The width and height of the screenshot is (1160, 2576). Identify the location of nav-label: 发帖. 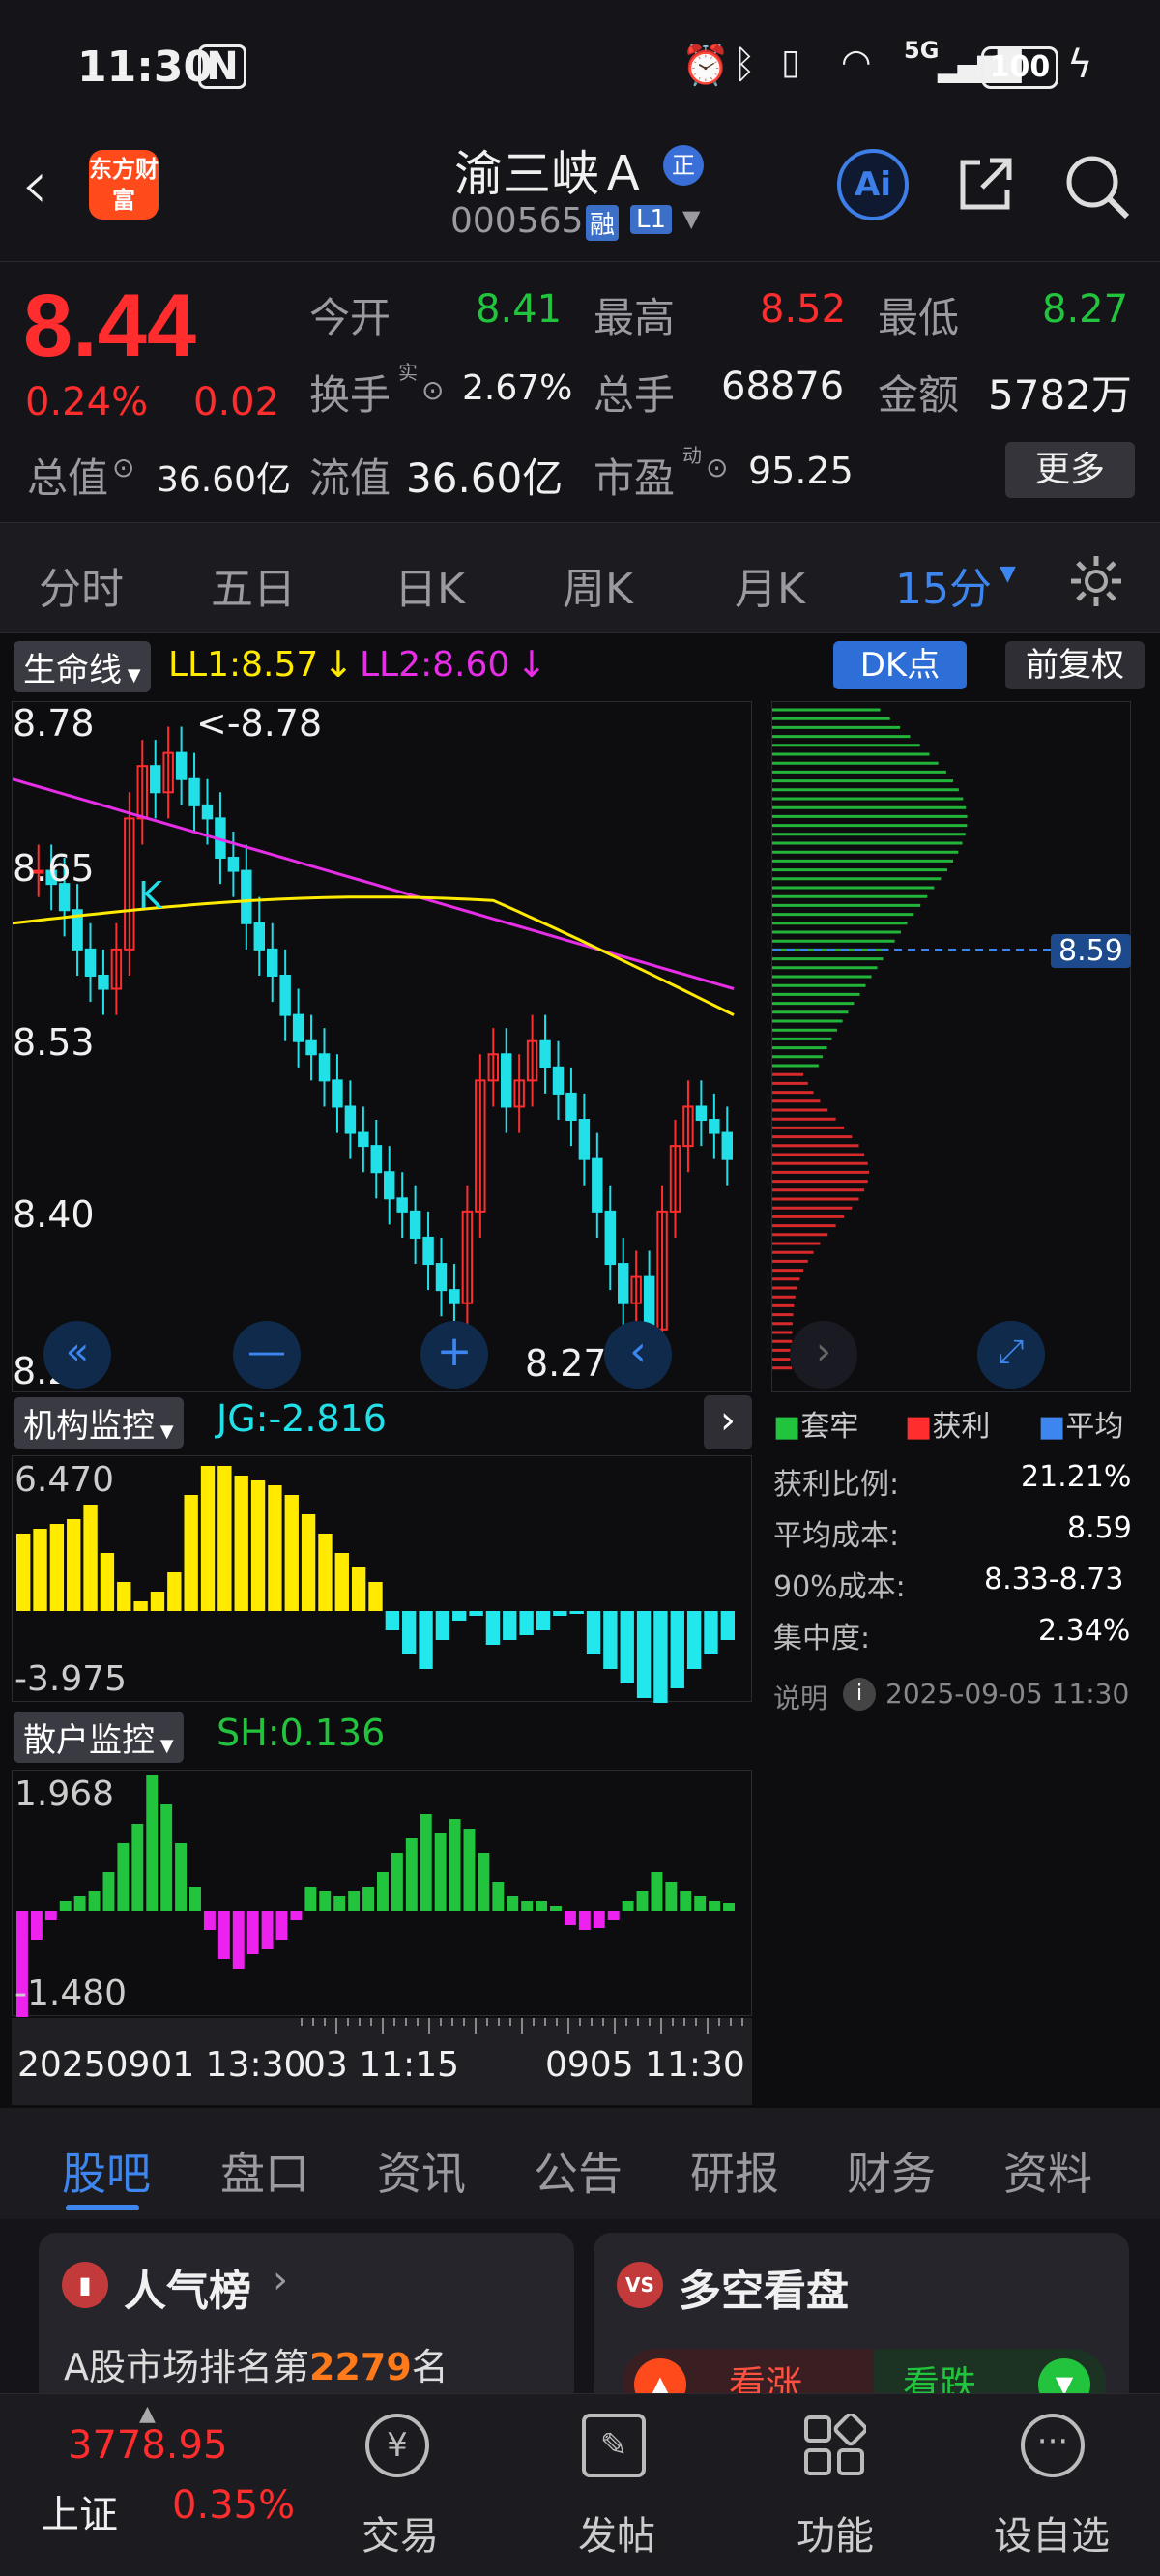
(617, 2536).